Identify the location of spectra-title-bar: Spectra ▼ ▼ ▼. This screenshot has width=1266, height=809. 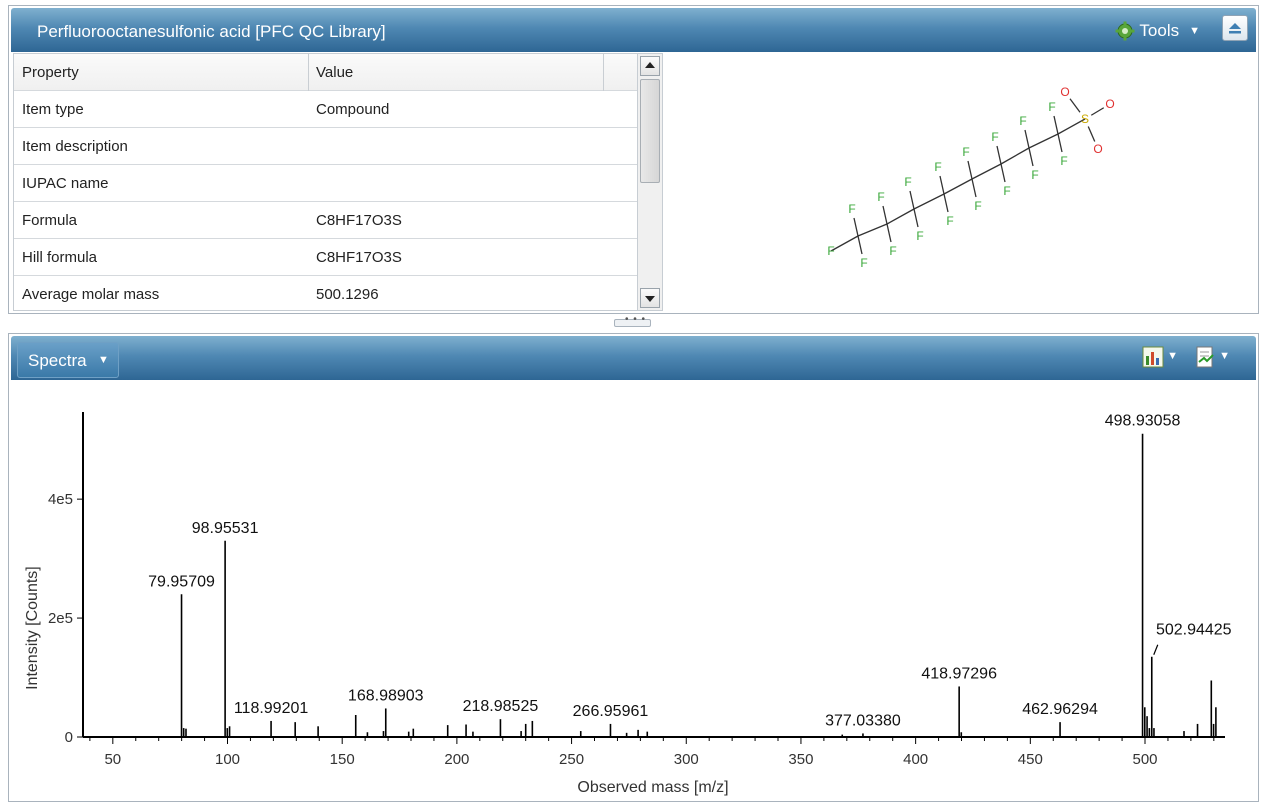
(633, 358).